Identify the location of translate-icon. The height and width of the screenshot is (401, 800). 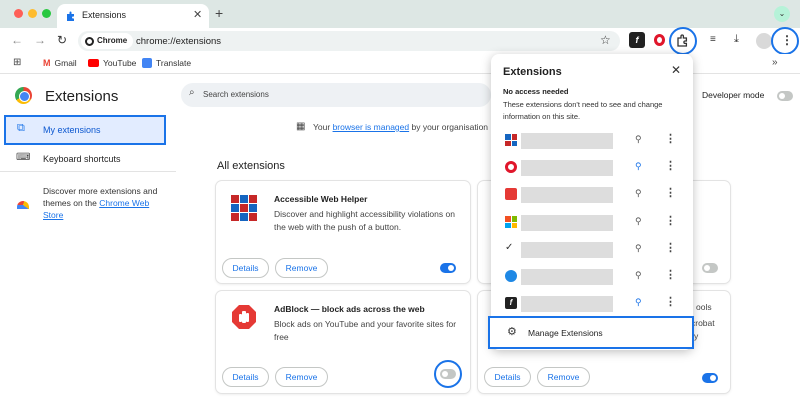
(147, 63).